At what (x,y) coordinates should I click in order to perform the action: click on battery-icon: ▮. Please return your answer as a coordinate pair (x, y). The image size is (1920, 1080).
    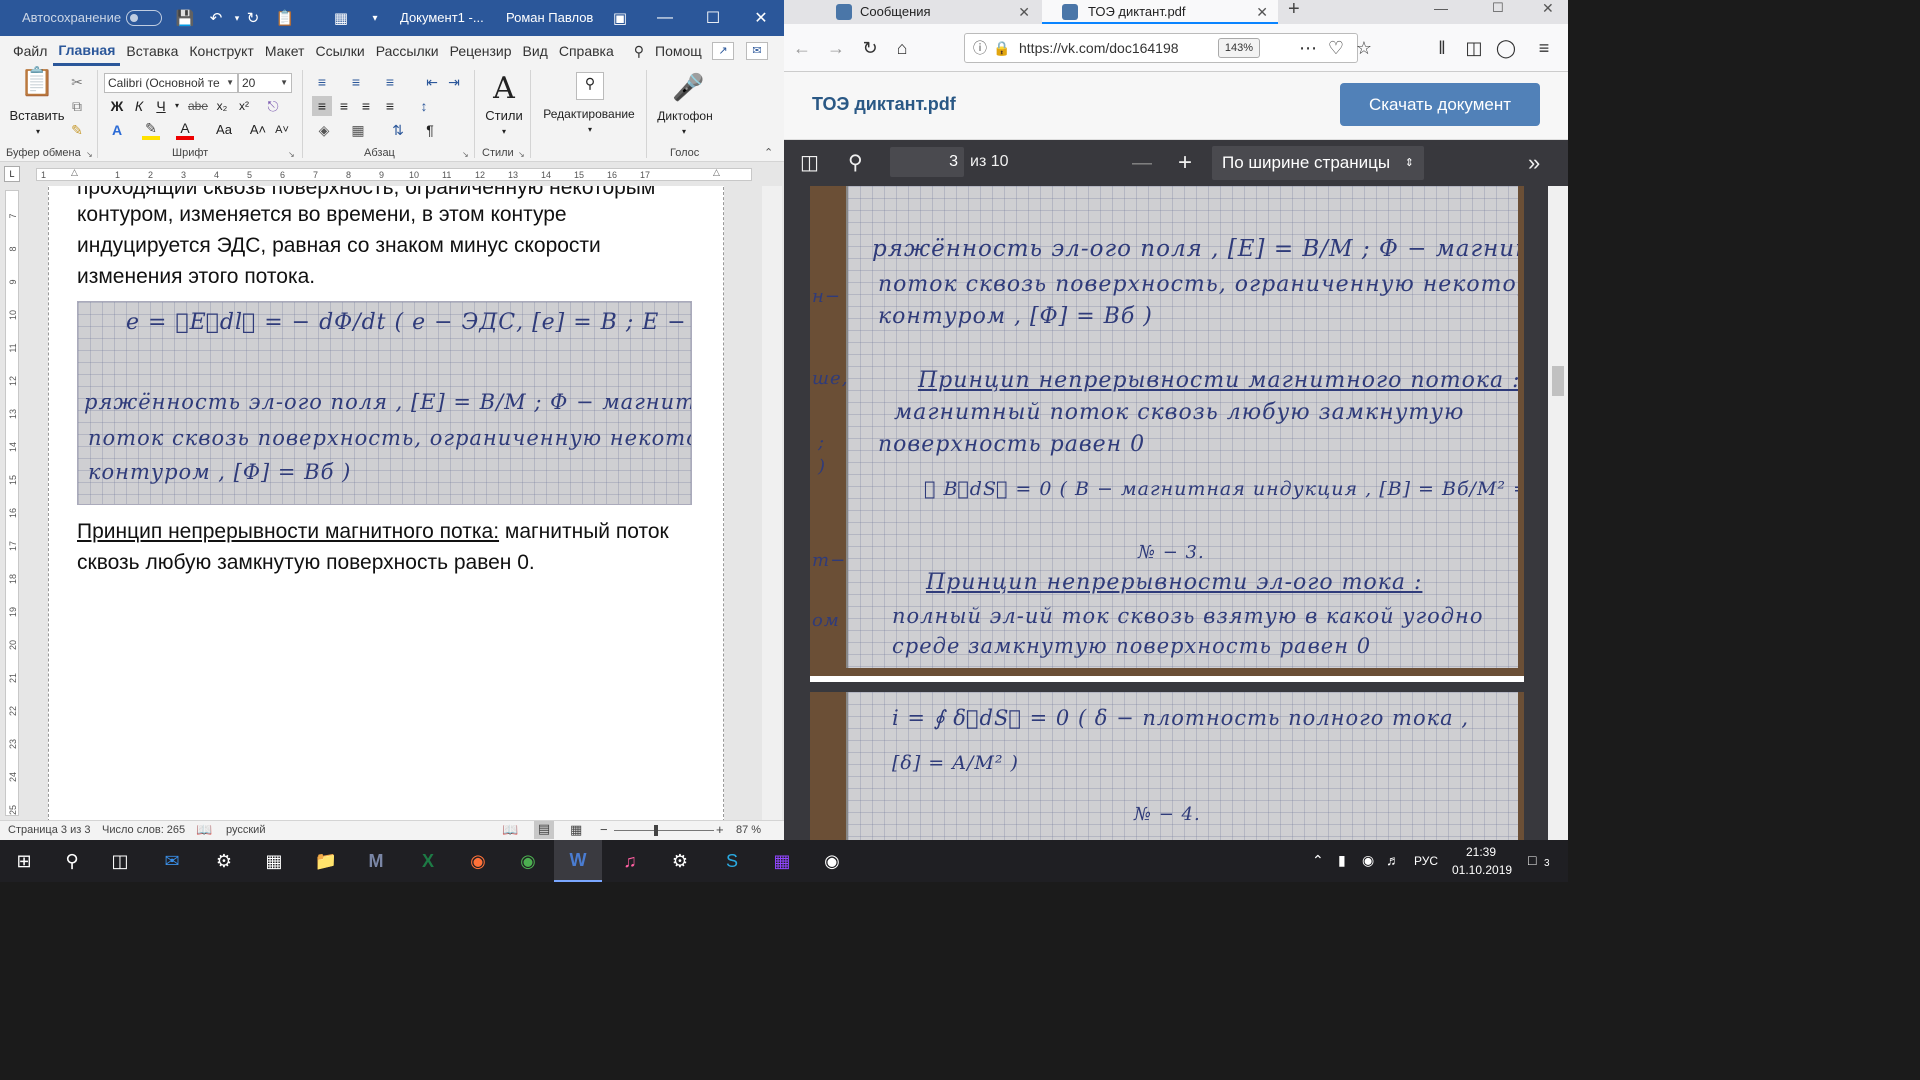
    Looking at the image, I should click on (1342, 860).